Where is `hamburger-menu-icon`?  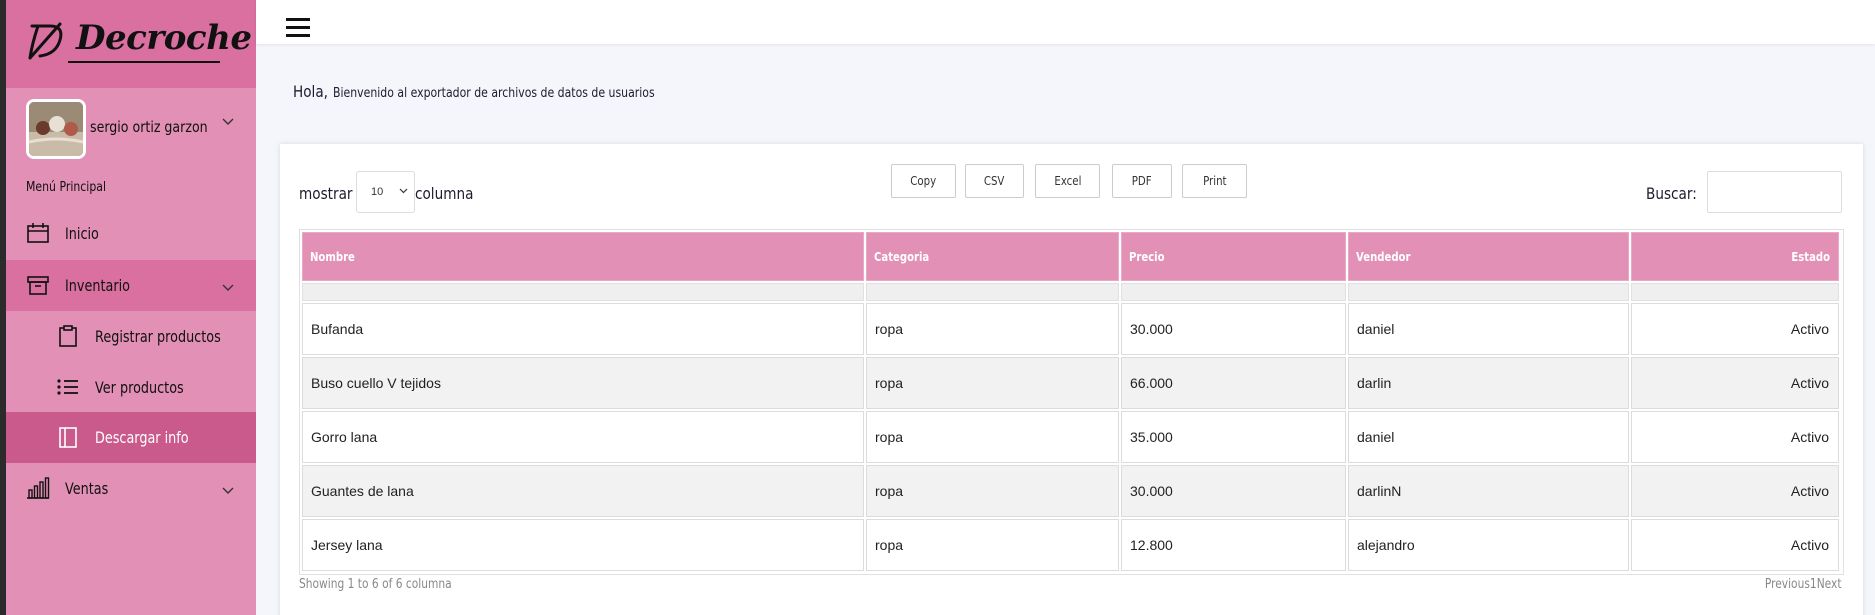 hamburger-menu-icon is located at coordinates (298, 27).